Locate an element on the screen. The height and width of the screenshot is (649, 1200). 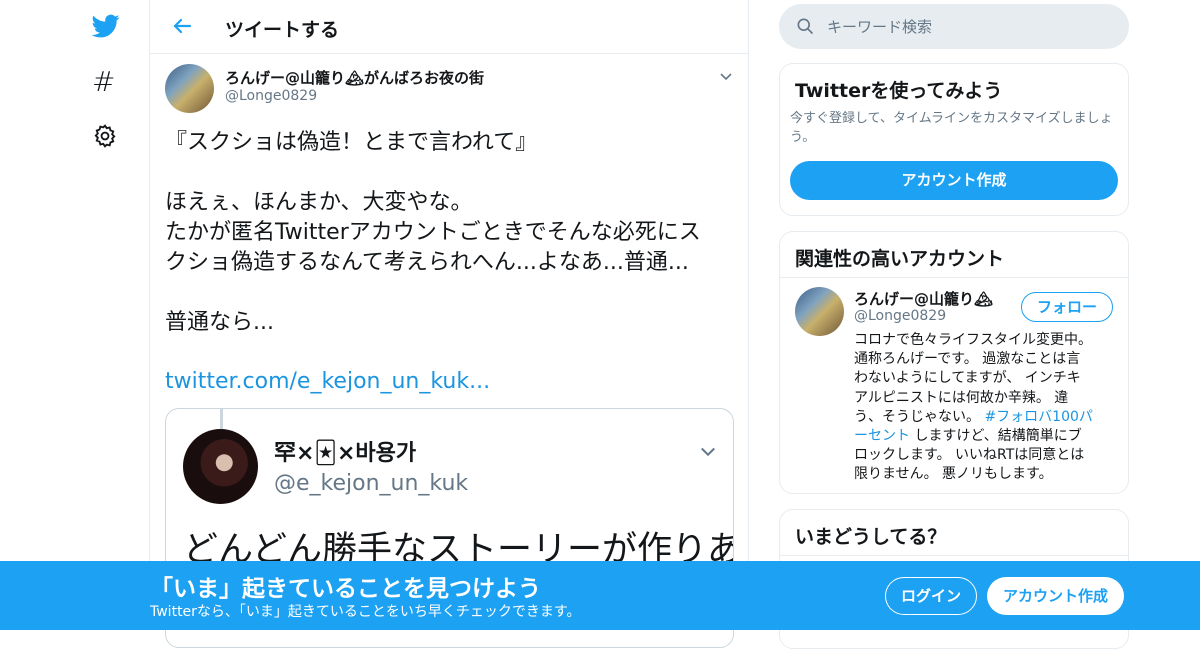
panel-description: 今すぐ登録して、タイムラインをカスタマイズしましょう。 is located at coordinates (951, 128).